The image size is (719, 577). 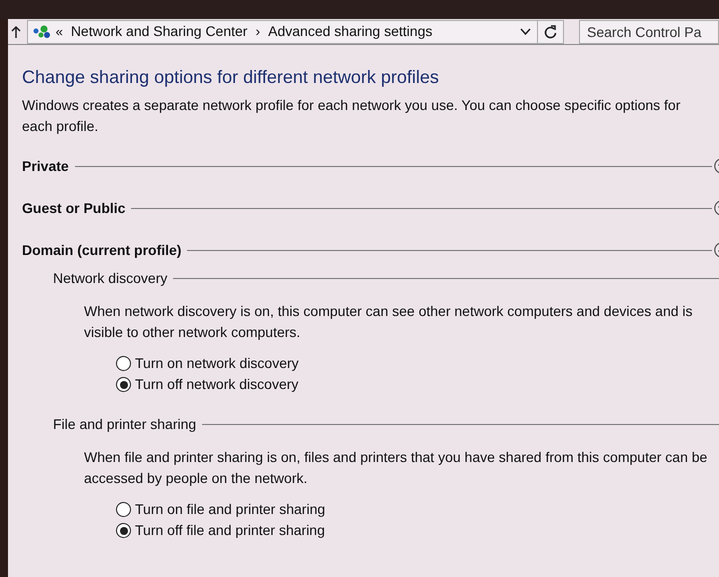 What do you see at coordinates (525, 32) in the screenshot?
I see `dropdown-chevron-icon` at bounding box center [525, 32].